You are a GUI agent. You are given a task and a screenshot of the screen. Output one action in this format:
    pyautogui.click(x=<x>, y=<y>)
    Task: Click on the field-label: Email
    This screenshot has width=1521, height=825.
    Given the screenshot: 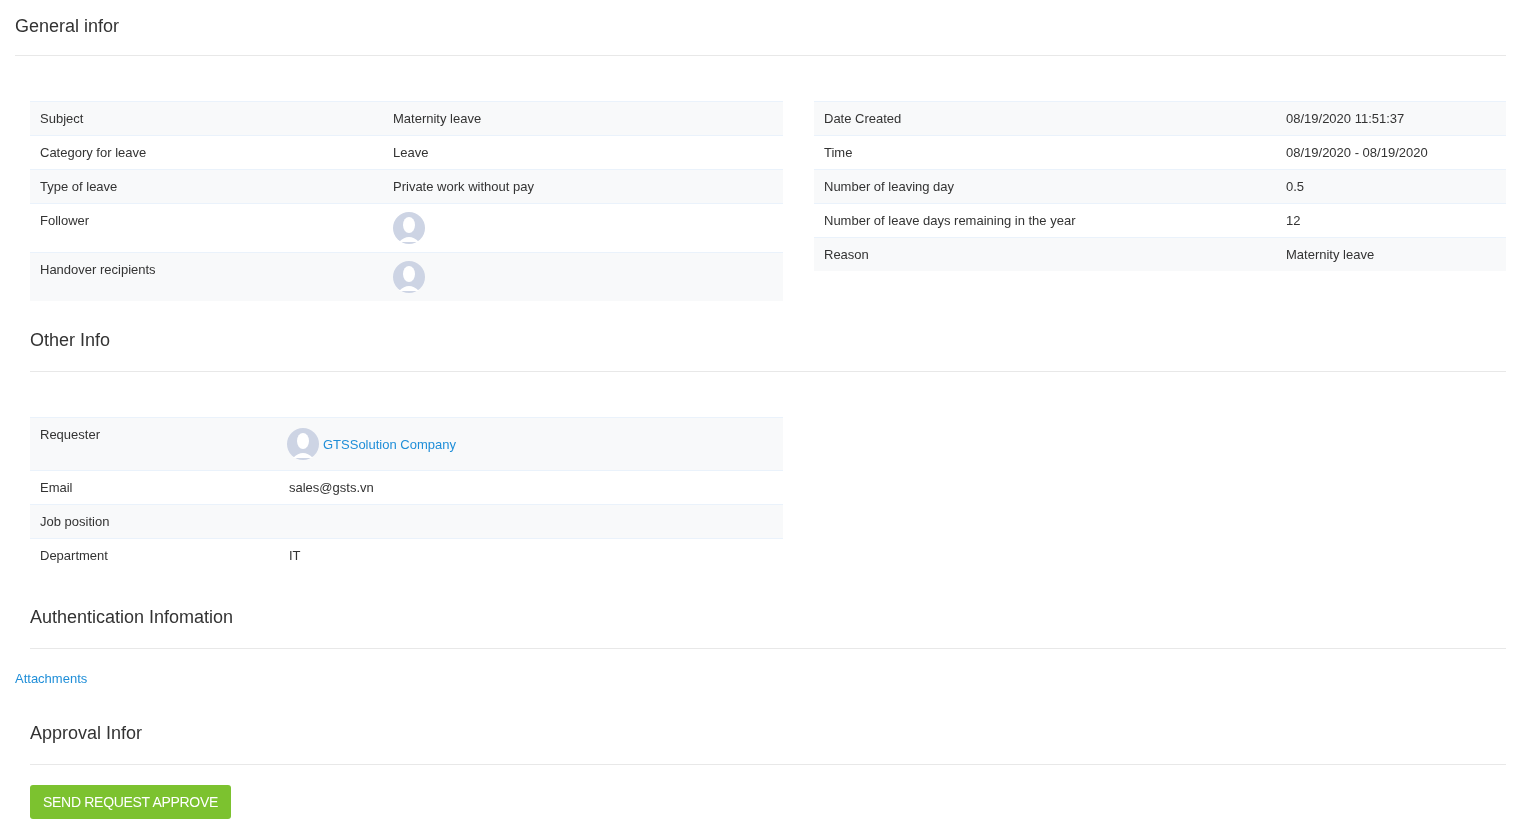 What is the action you would take?
    pyautogui.click(x=56, y=487)
    